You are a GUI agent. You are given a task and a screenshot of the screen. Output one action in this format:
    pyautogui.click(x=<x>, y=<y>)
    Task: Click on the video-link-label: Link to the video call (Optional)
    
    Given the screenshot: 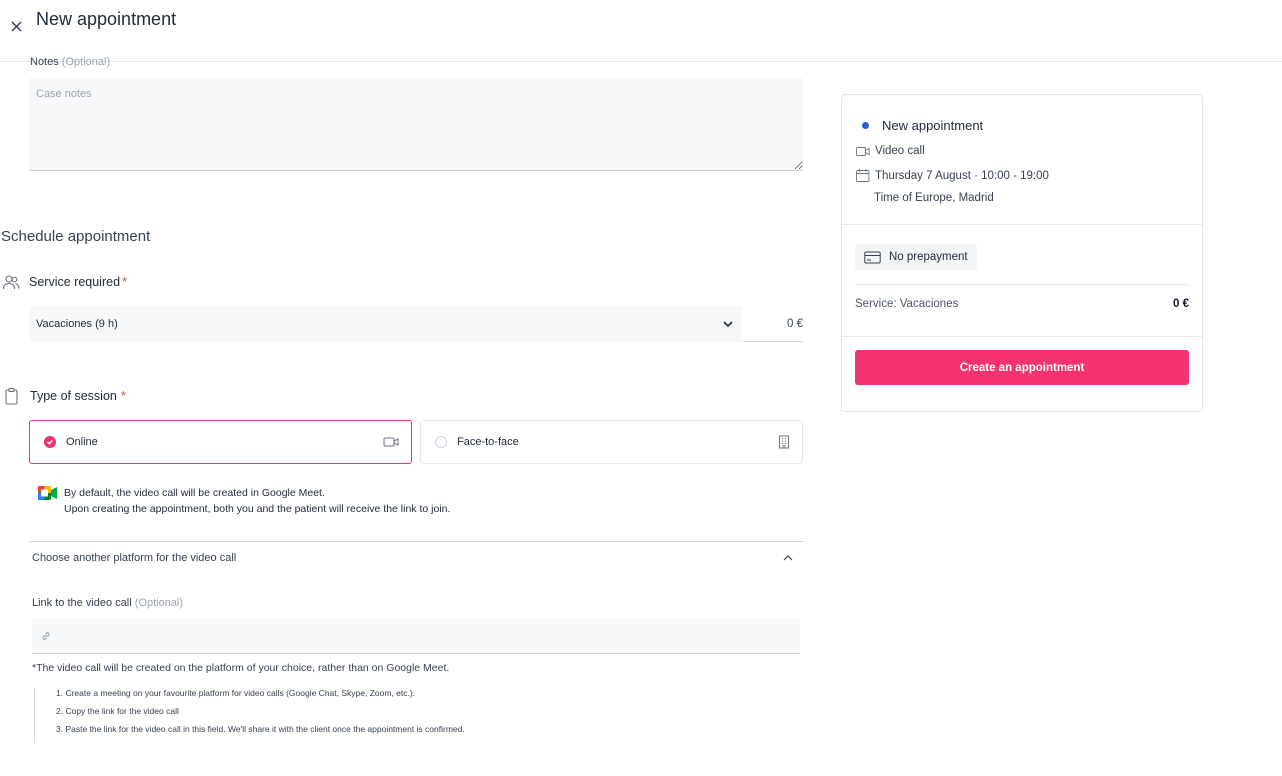 What is the action you would take?
    pyautogui.click(x=107, y=603)
    